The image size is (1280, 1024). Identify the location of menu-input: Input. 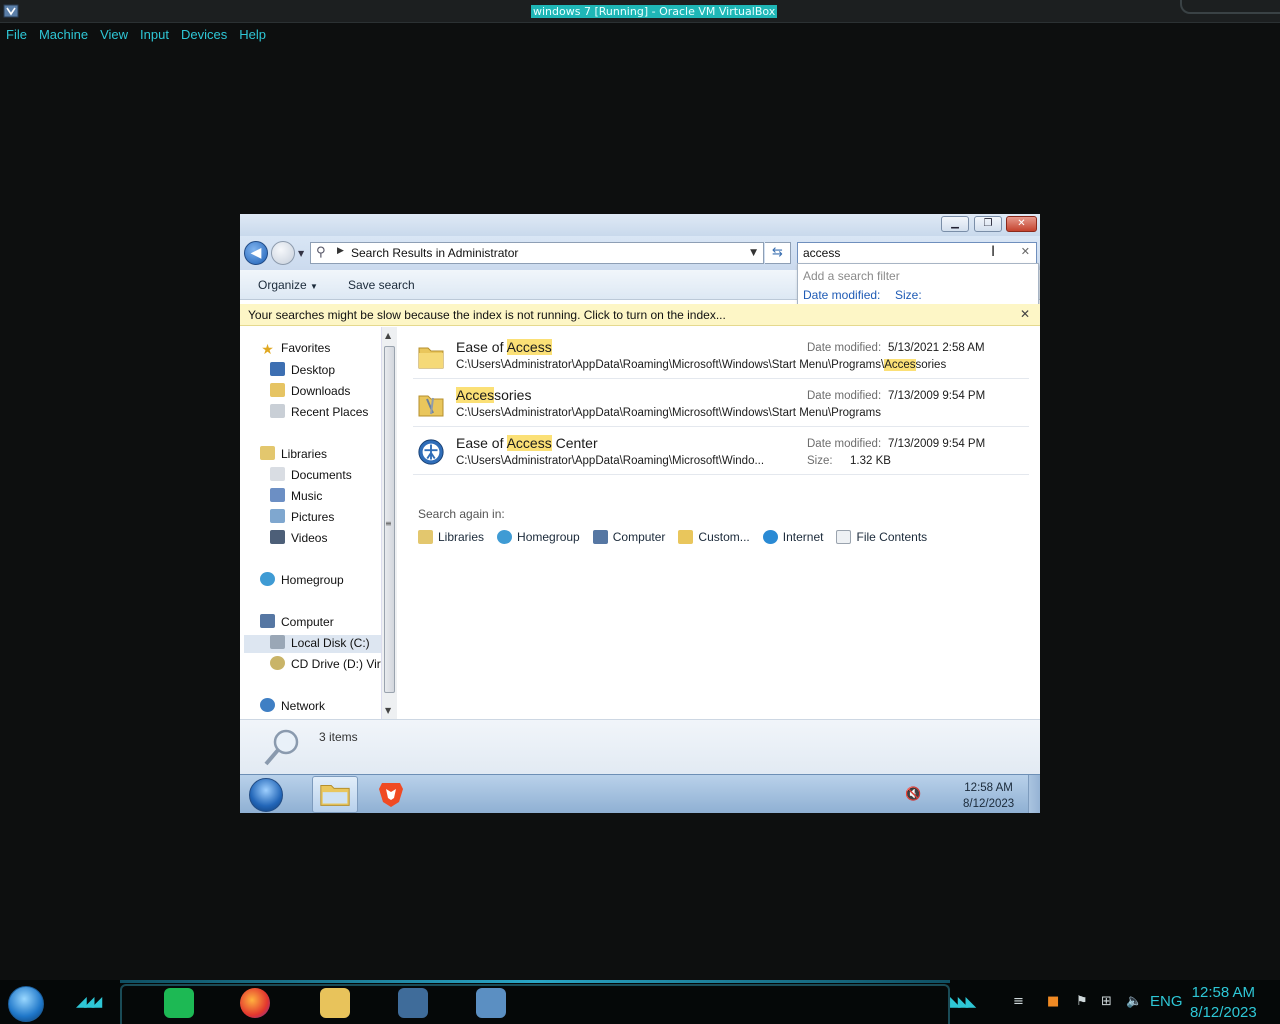
(157, 35).